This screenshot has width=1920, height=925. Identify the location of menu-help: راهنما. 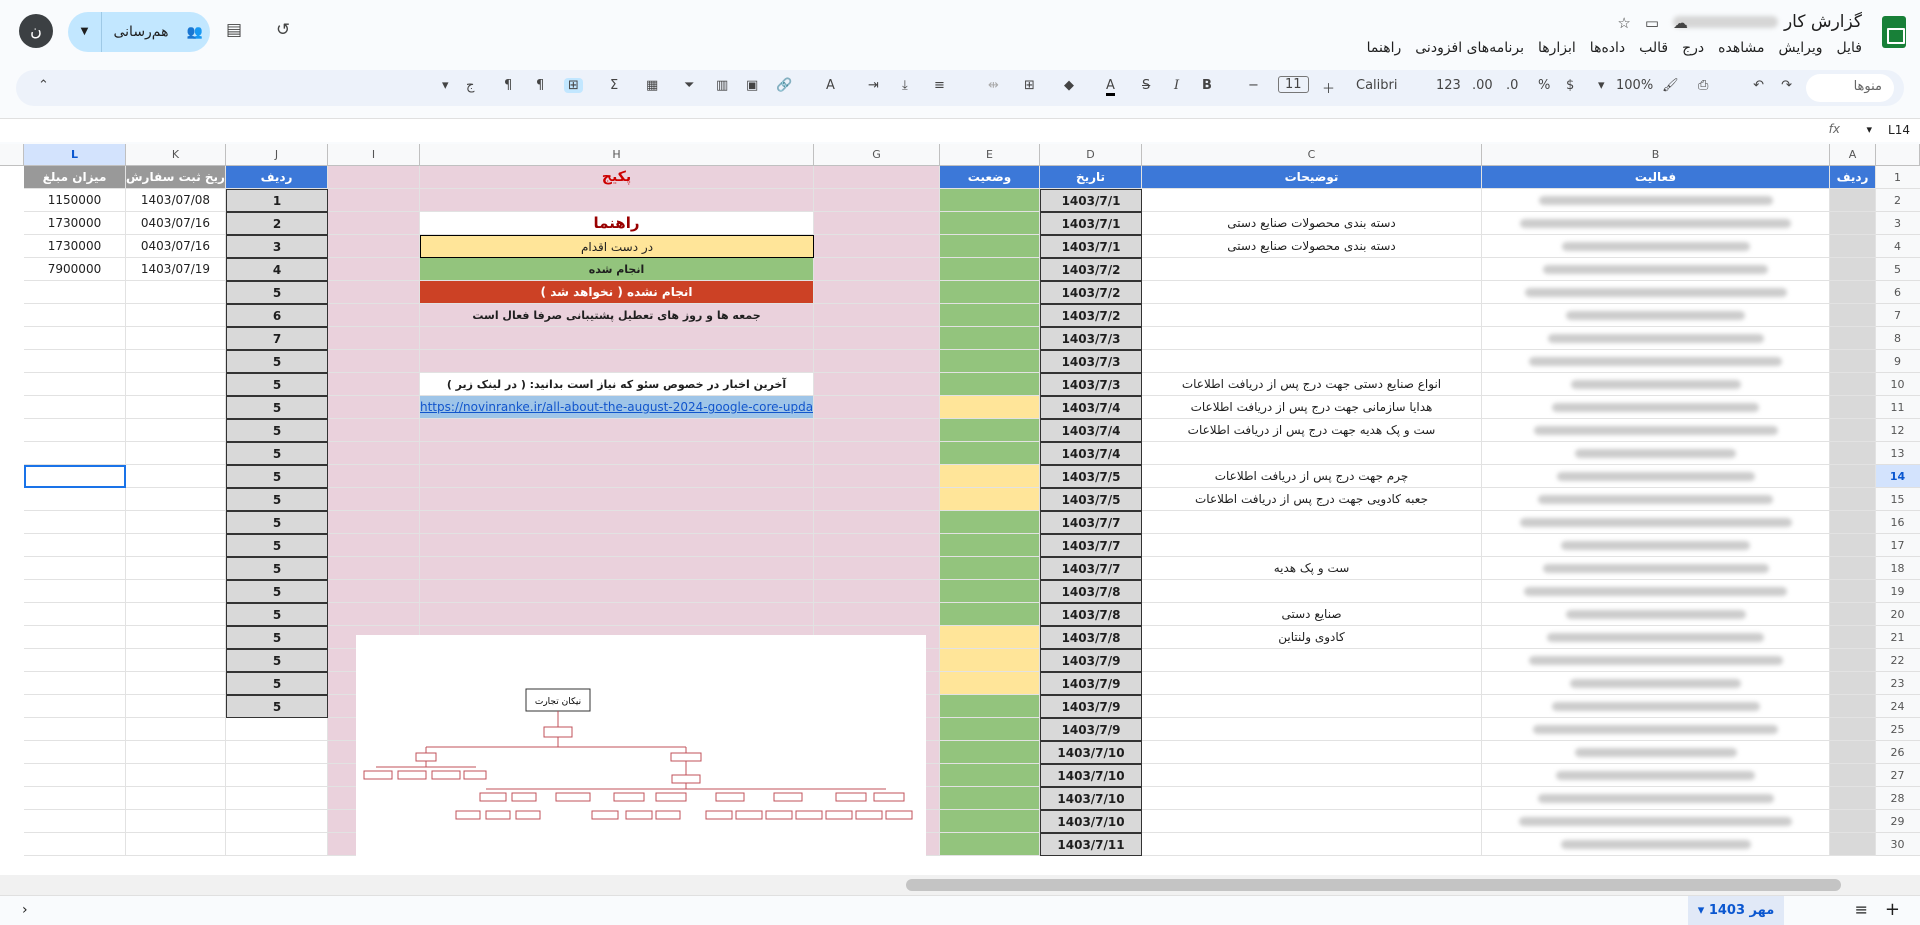
(1384, 48).